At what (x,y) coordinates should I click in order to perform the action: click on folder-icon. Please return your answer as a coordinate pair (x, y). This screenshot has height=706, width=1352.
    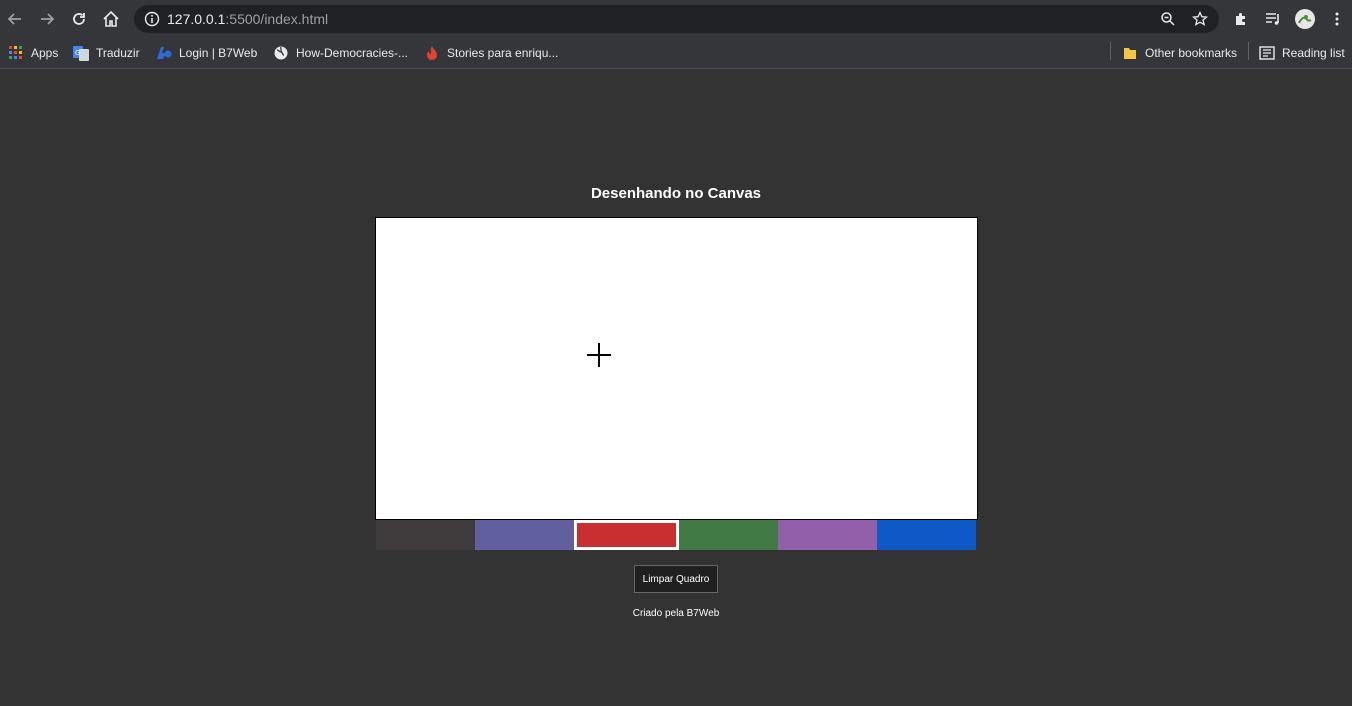
    Looking at the image, I should click on (1130, 53).